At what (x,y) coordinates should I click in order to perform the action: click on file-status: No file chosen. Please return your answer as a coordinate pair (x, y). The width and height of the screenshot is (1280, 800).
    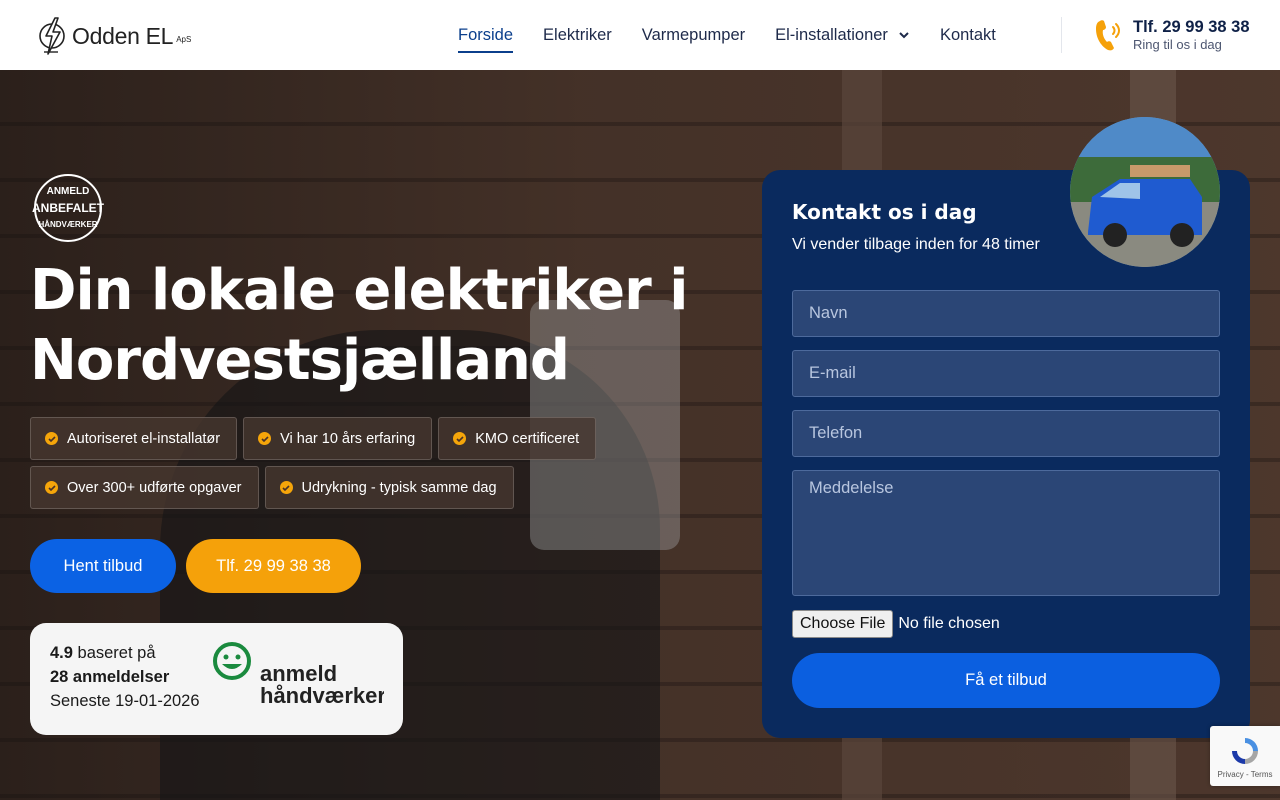
    Looking at the image, I should click on (949, 623).